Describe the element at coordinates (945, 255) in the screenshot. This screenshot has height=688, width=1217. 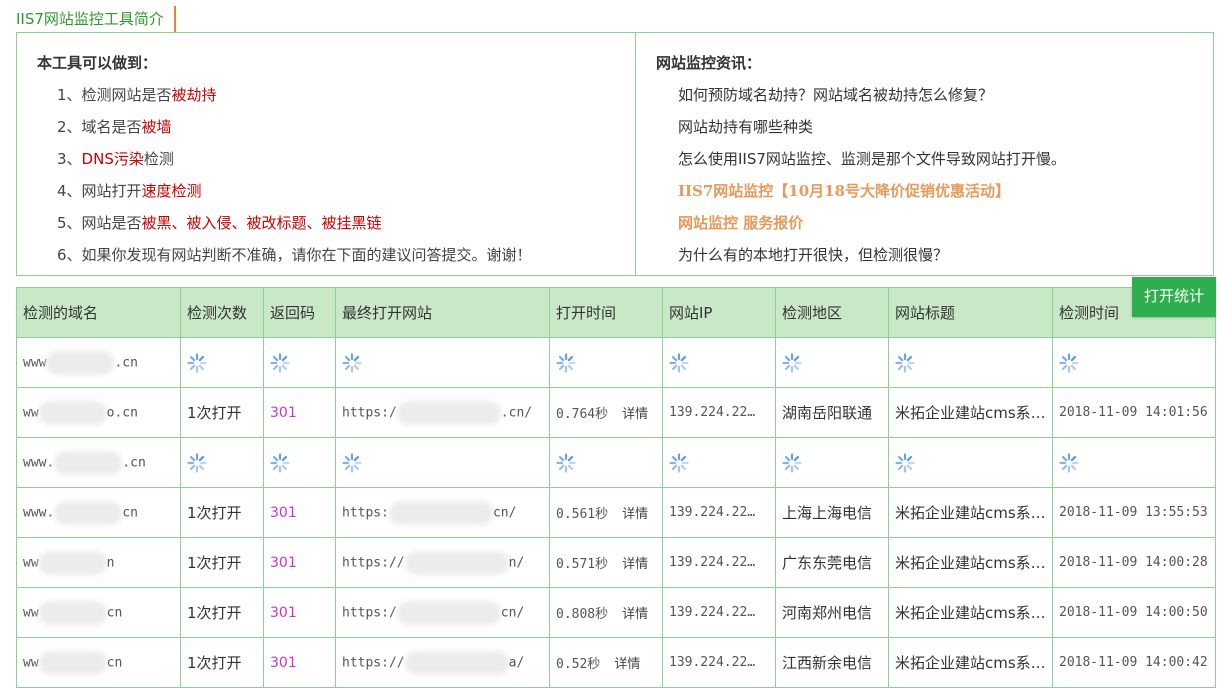
I see `news-link: 为什么有的本地打开很快，但检测很慢？` at that location.